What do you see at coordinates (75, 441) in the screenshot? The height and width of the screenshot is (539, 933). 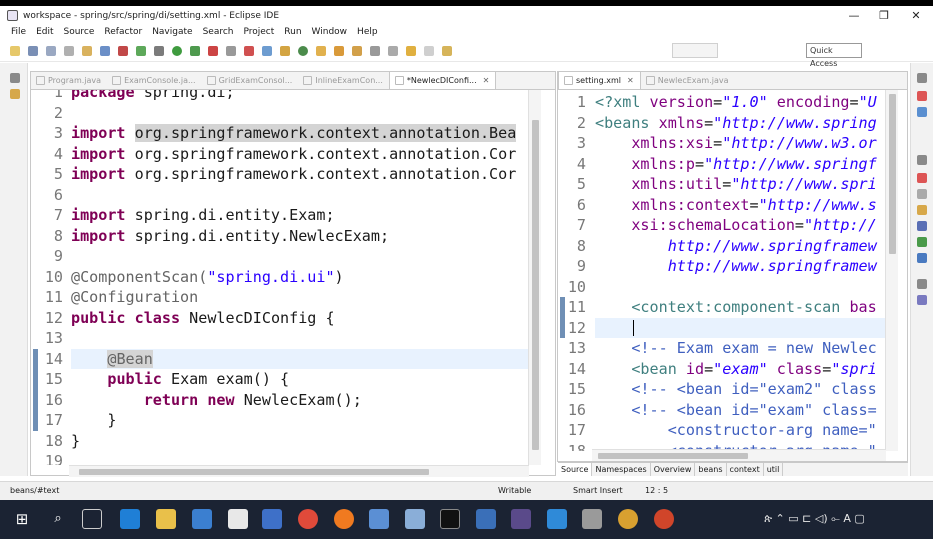 I see `code-line: }` at bounding box center [75, 441].